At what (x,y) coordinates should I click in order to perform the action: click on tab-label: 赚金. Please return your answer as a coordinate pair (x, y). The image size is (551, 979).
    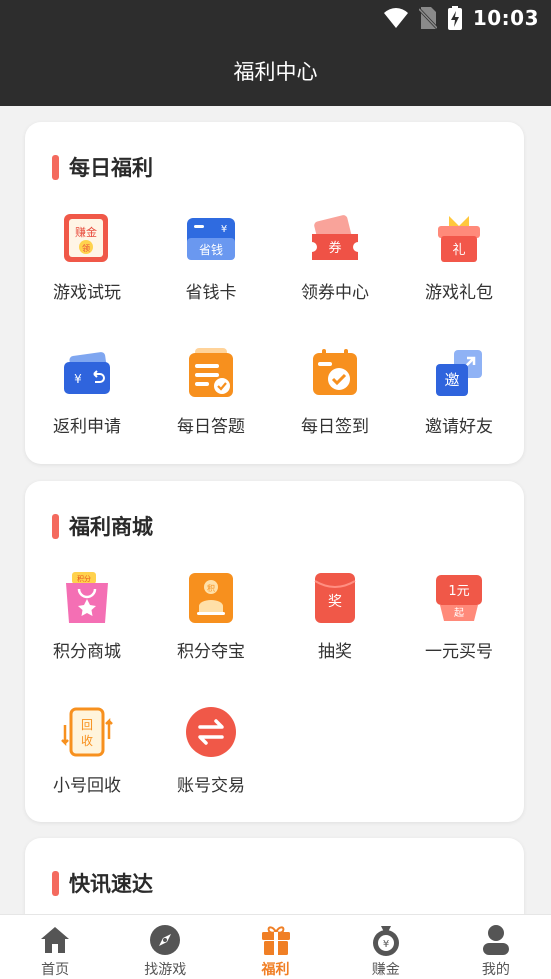
    Looking at the image, I should click on (385, 970).